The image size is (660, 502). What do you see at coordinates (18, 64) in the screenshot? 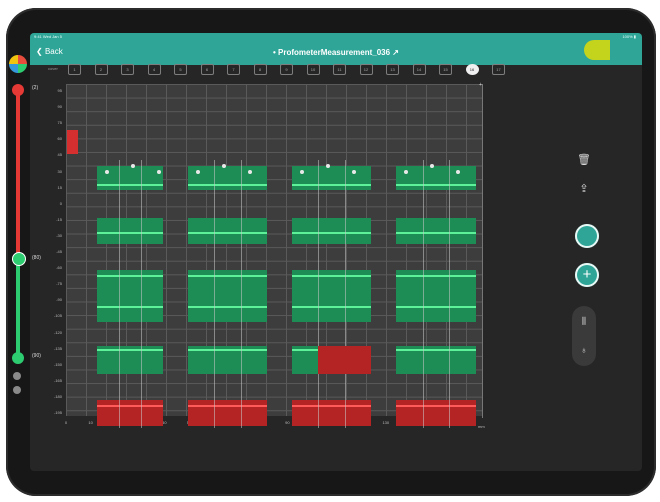
I see `app-logo-icon` at bounding box center [18, 64].